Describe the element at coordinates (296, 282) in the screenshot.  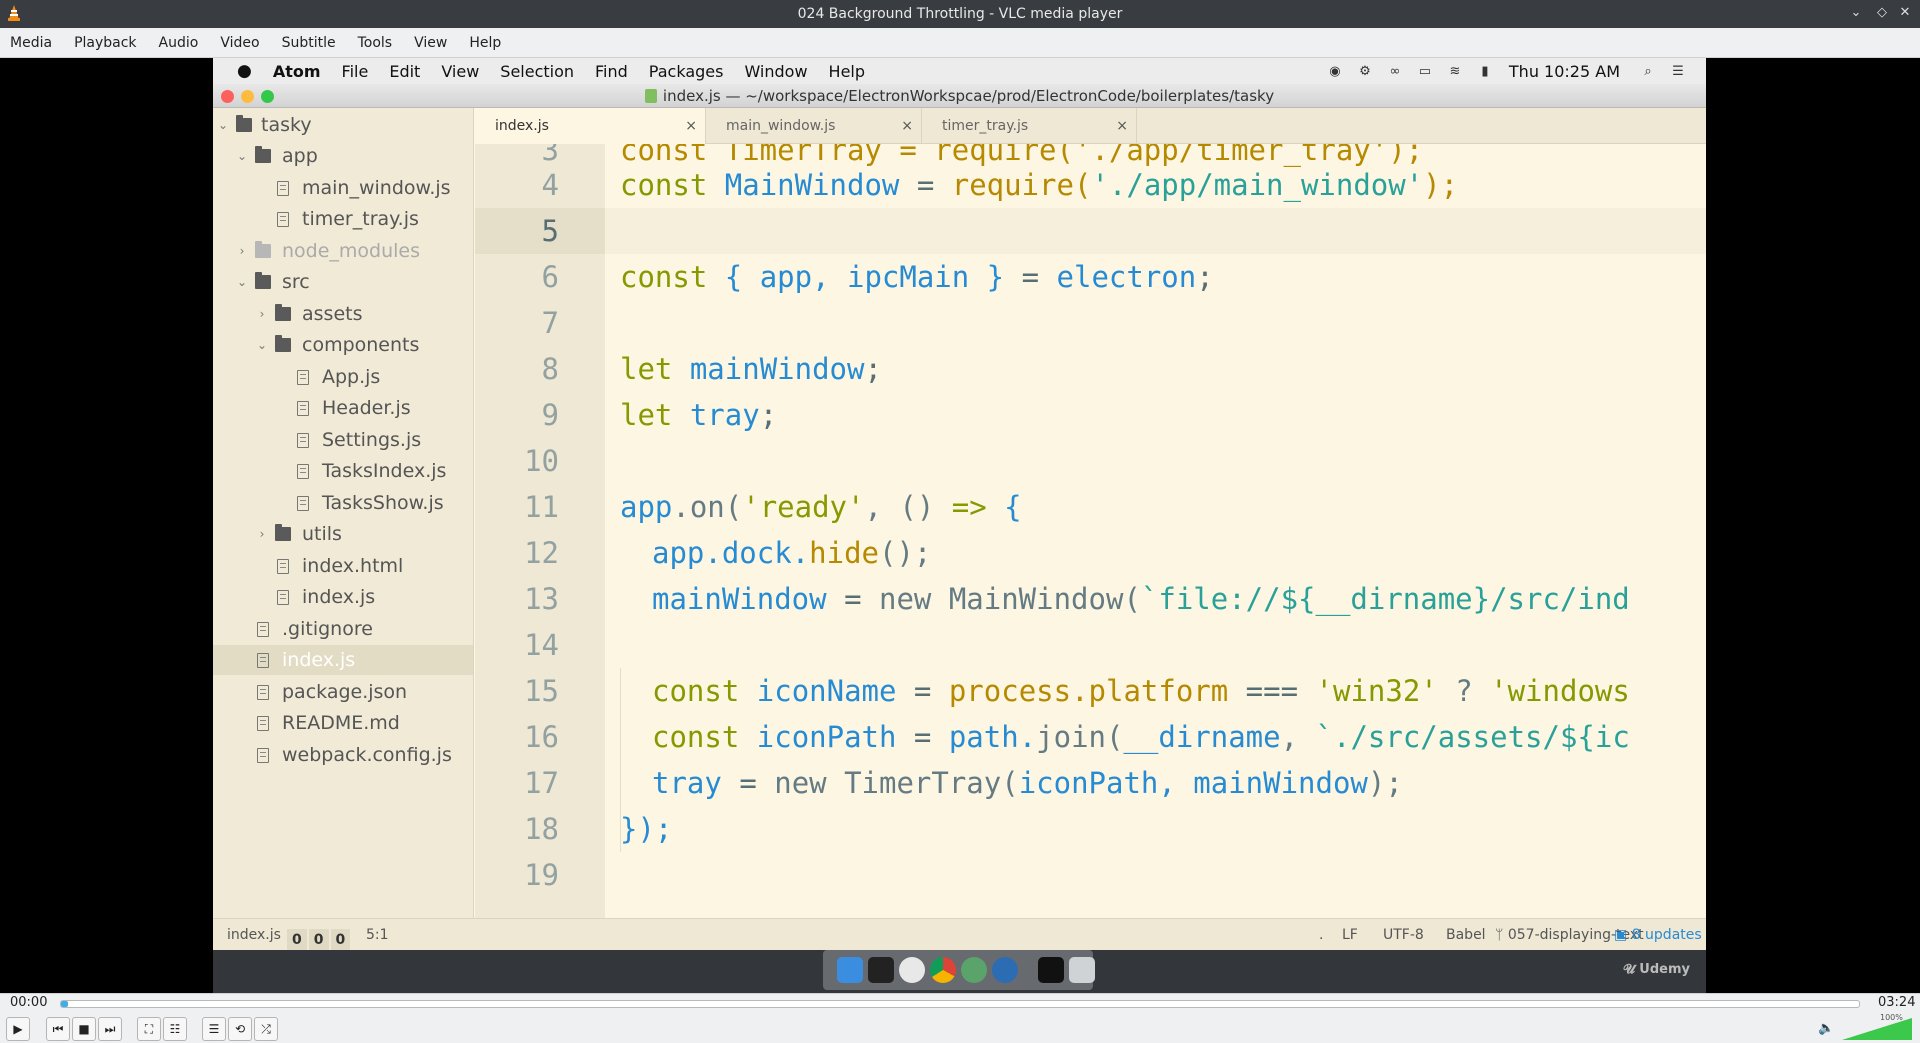
I see `tree-item-label: src` at that location.